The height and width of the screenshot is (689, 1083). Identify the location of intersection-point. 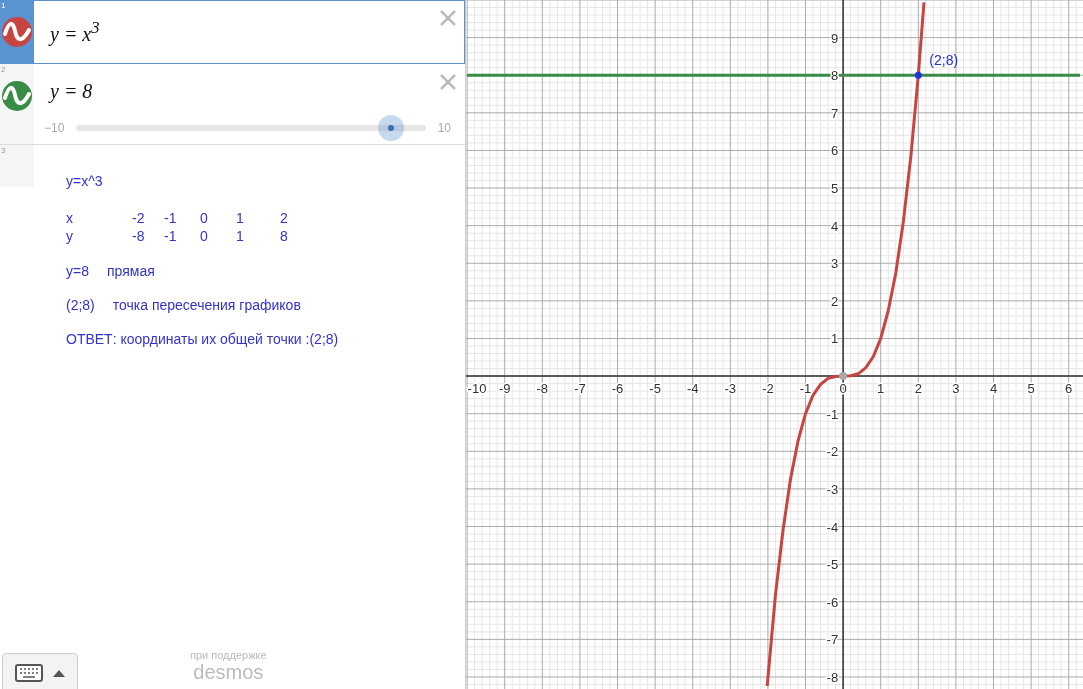
(918, 75).